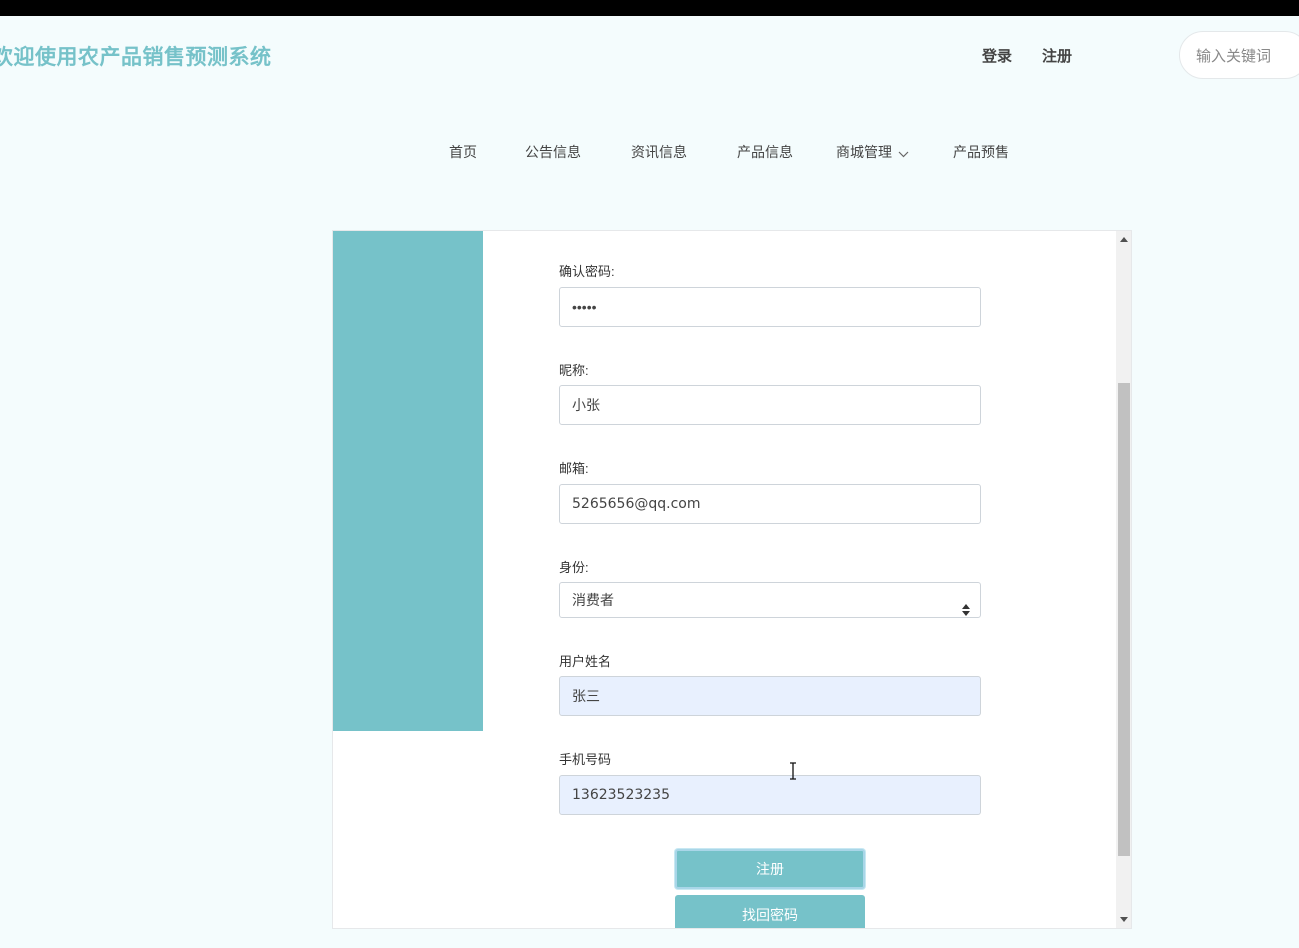  Describe the element at coordinates (585, 759) in the screenshot. I see `phone-label: 手机号码` at that location.